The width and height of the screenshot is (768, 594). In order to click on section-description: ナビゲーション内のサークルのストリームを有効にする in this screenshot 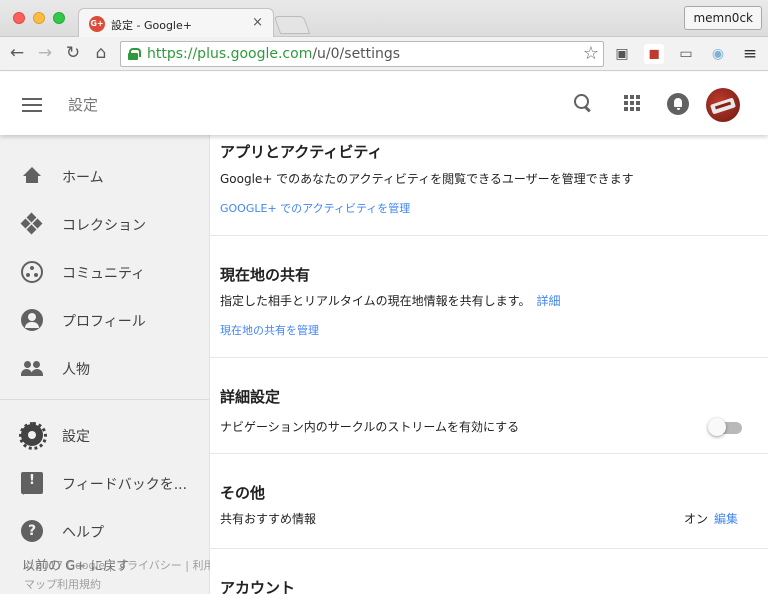, I will do `click(370, 427)`.